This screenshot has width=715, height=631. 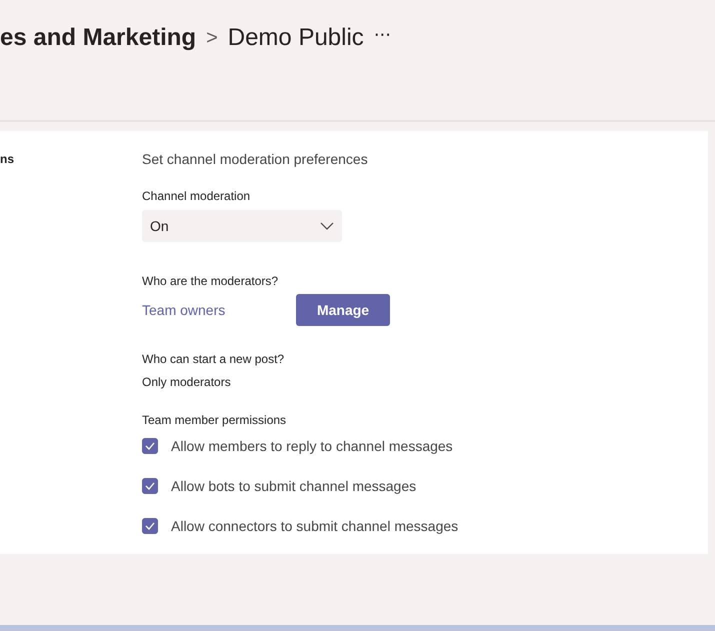 What do you see at coordinates (219, 310) in the screenshot?
I see `team-owners-link: Team owners` at bounding box center [219, 310].